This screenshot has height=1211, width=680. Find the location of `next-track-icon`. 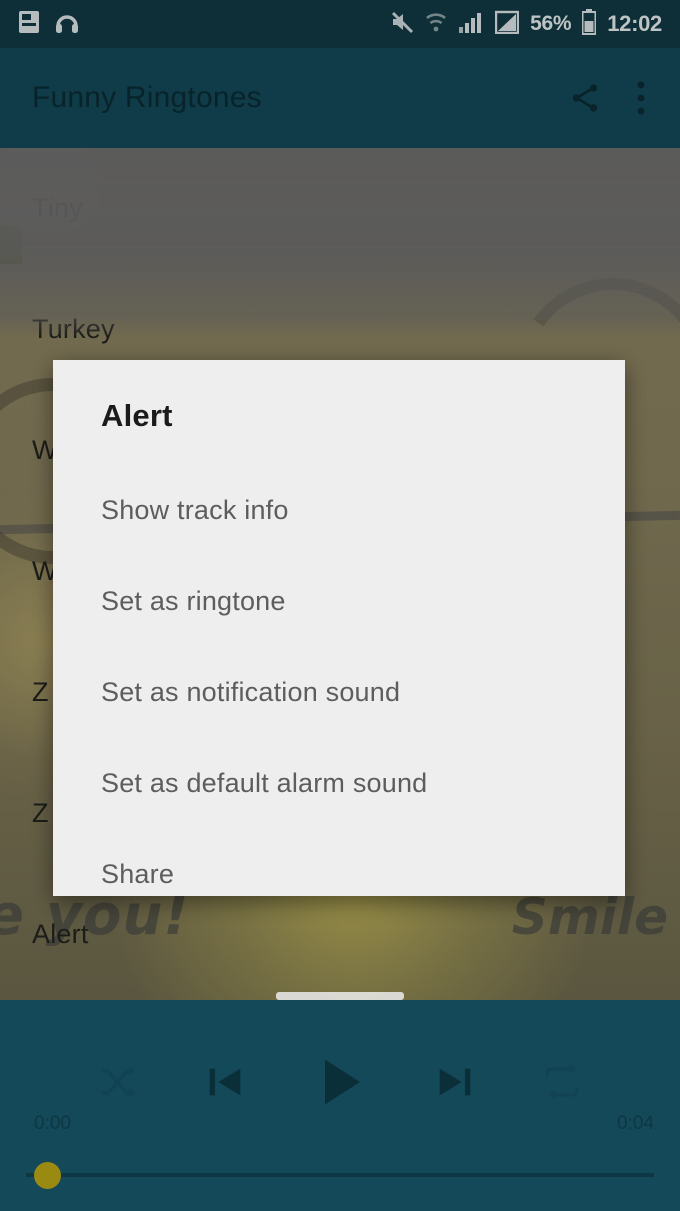

next-track-icon is located at coordinates (455, 1082).